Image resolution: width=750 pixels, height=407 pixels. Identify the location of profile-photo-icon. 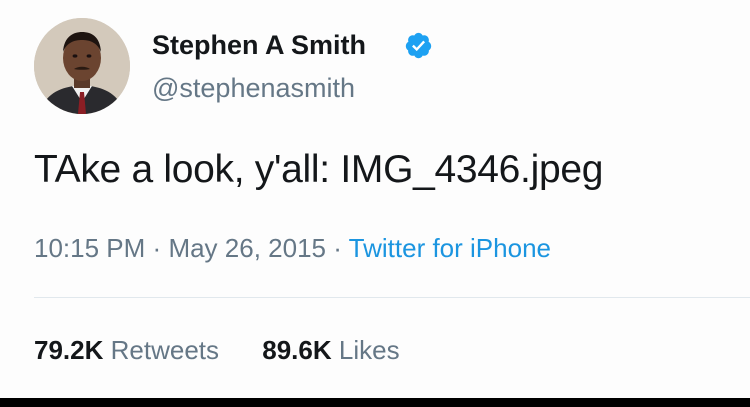
(82, 66).